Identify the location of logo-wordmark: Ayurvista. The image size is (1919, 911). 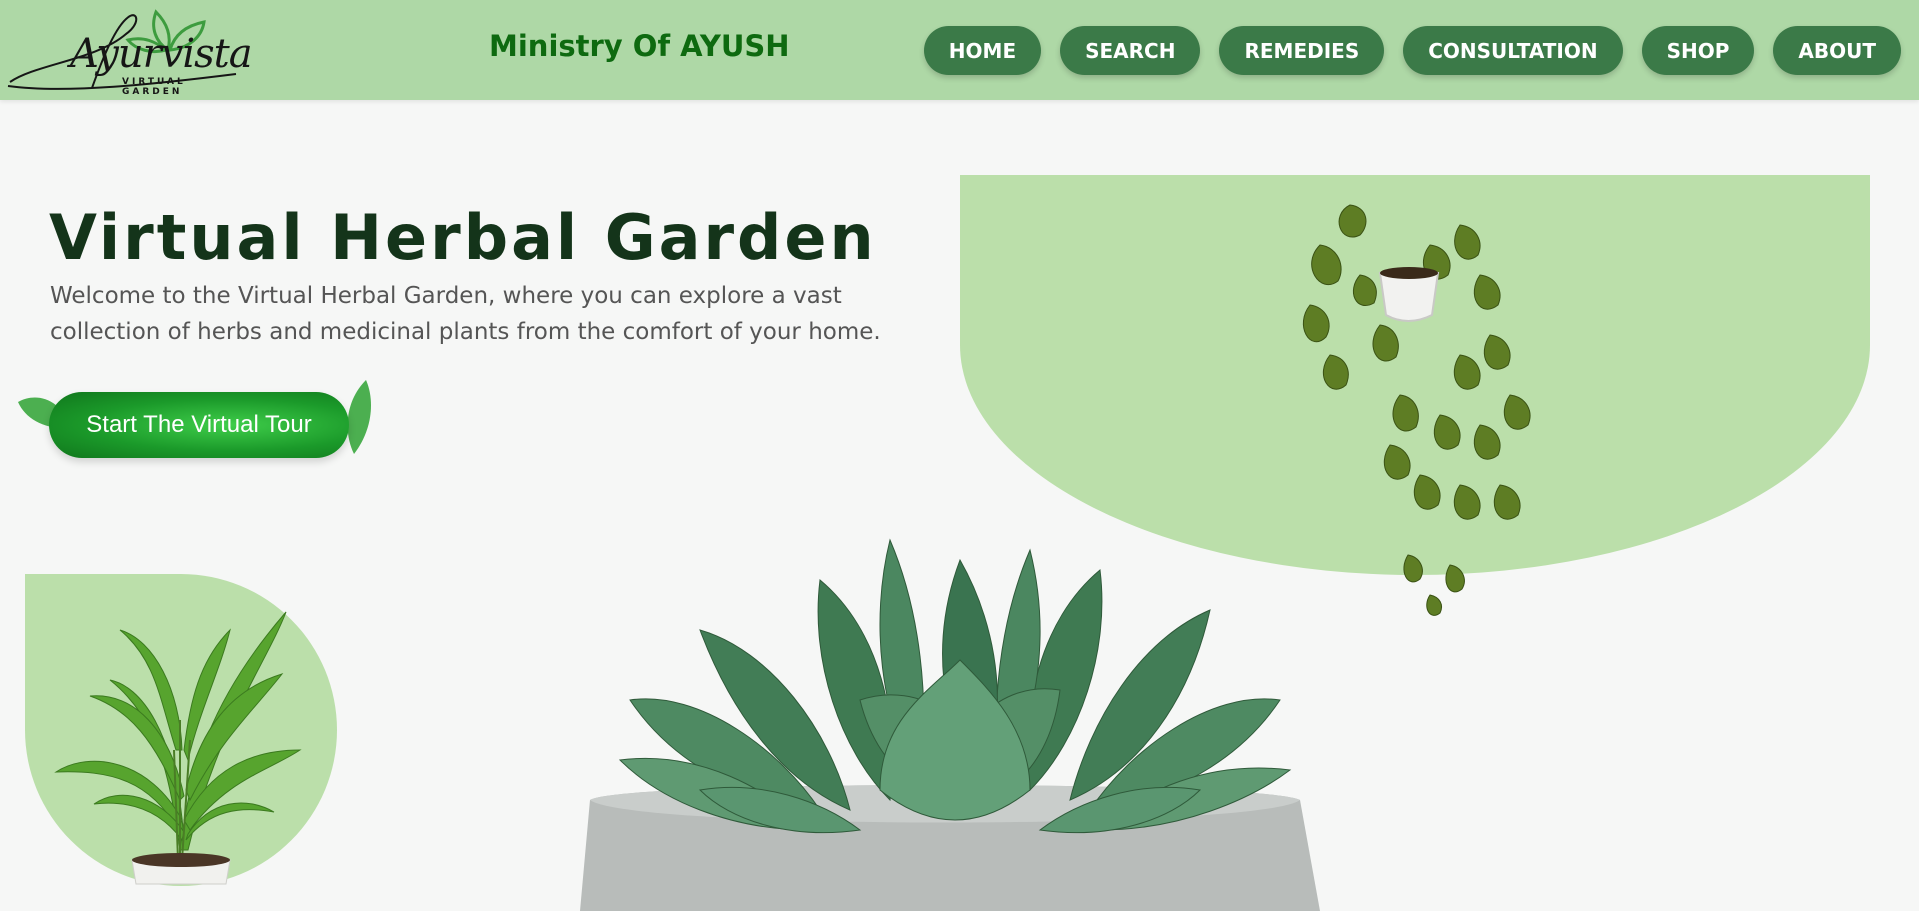
(161, 54).